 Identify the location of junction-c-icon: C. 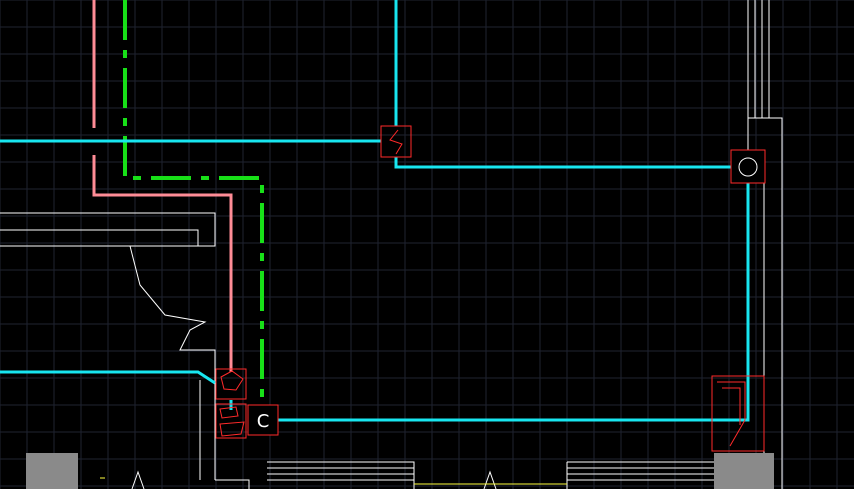
(263, 420).